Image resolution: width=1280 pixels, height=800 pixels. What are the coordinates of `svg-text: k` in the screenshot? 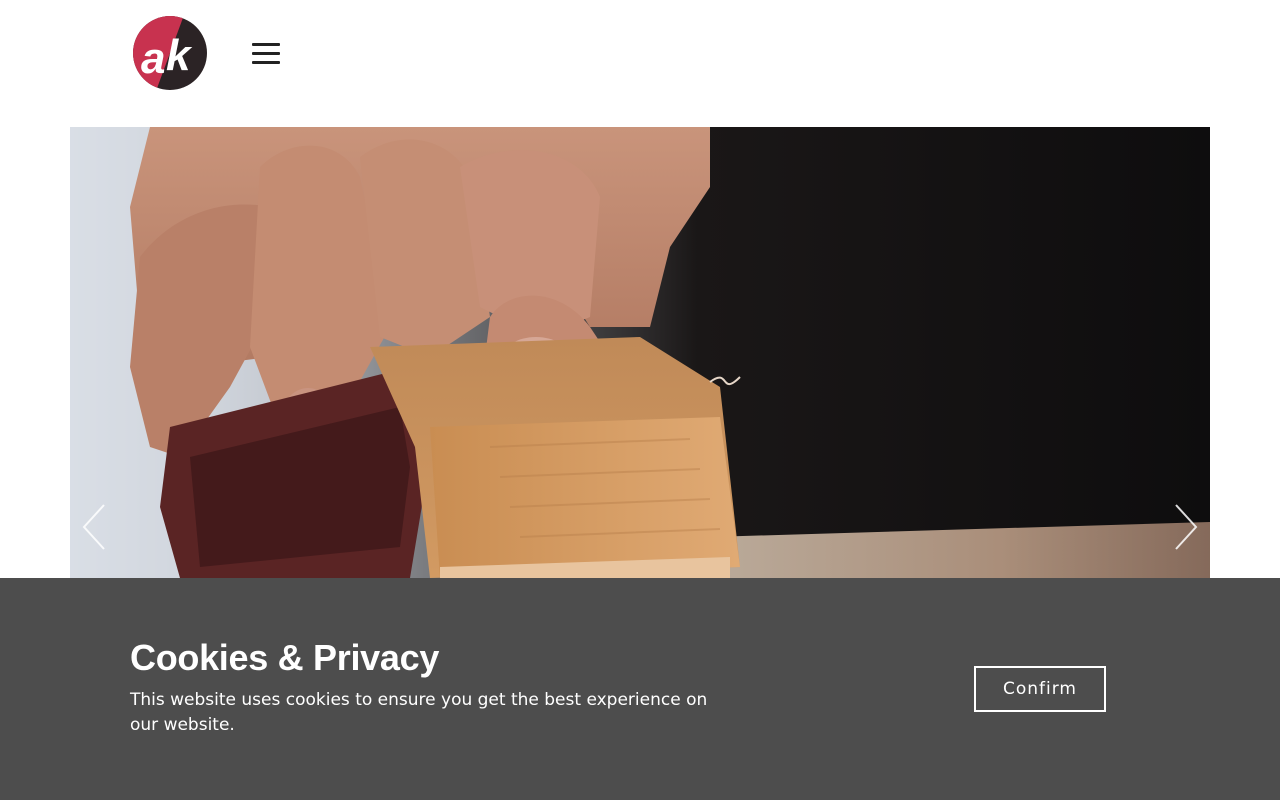 It's located at (179, 55).